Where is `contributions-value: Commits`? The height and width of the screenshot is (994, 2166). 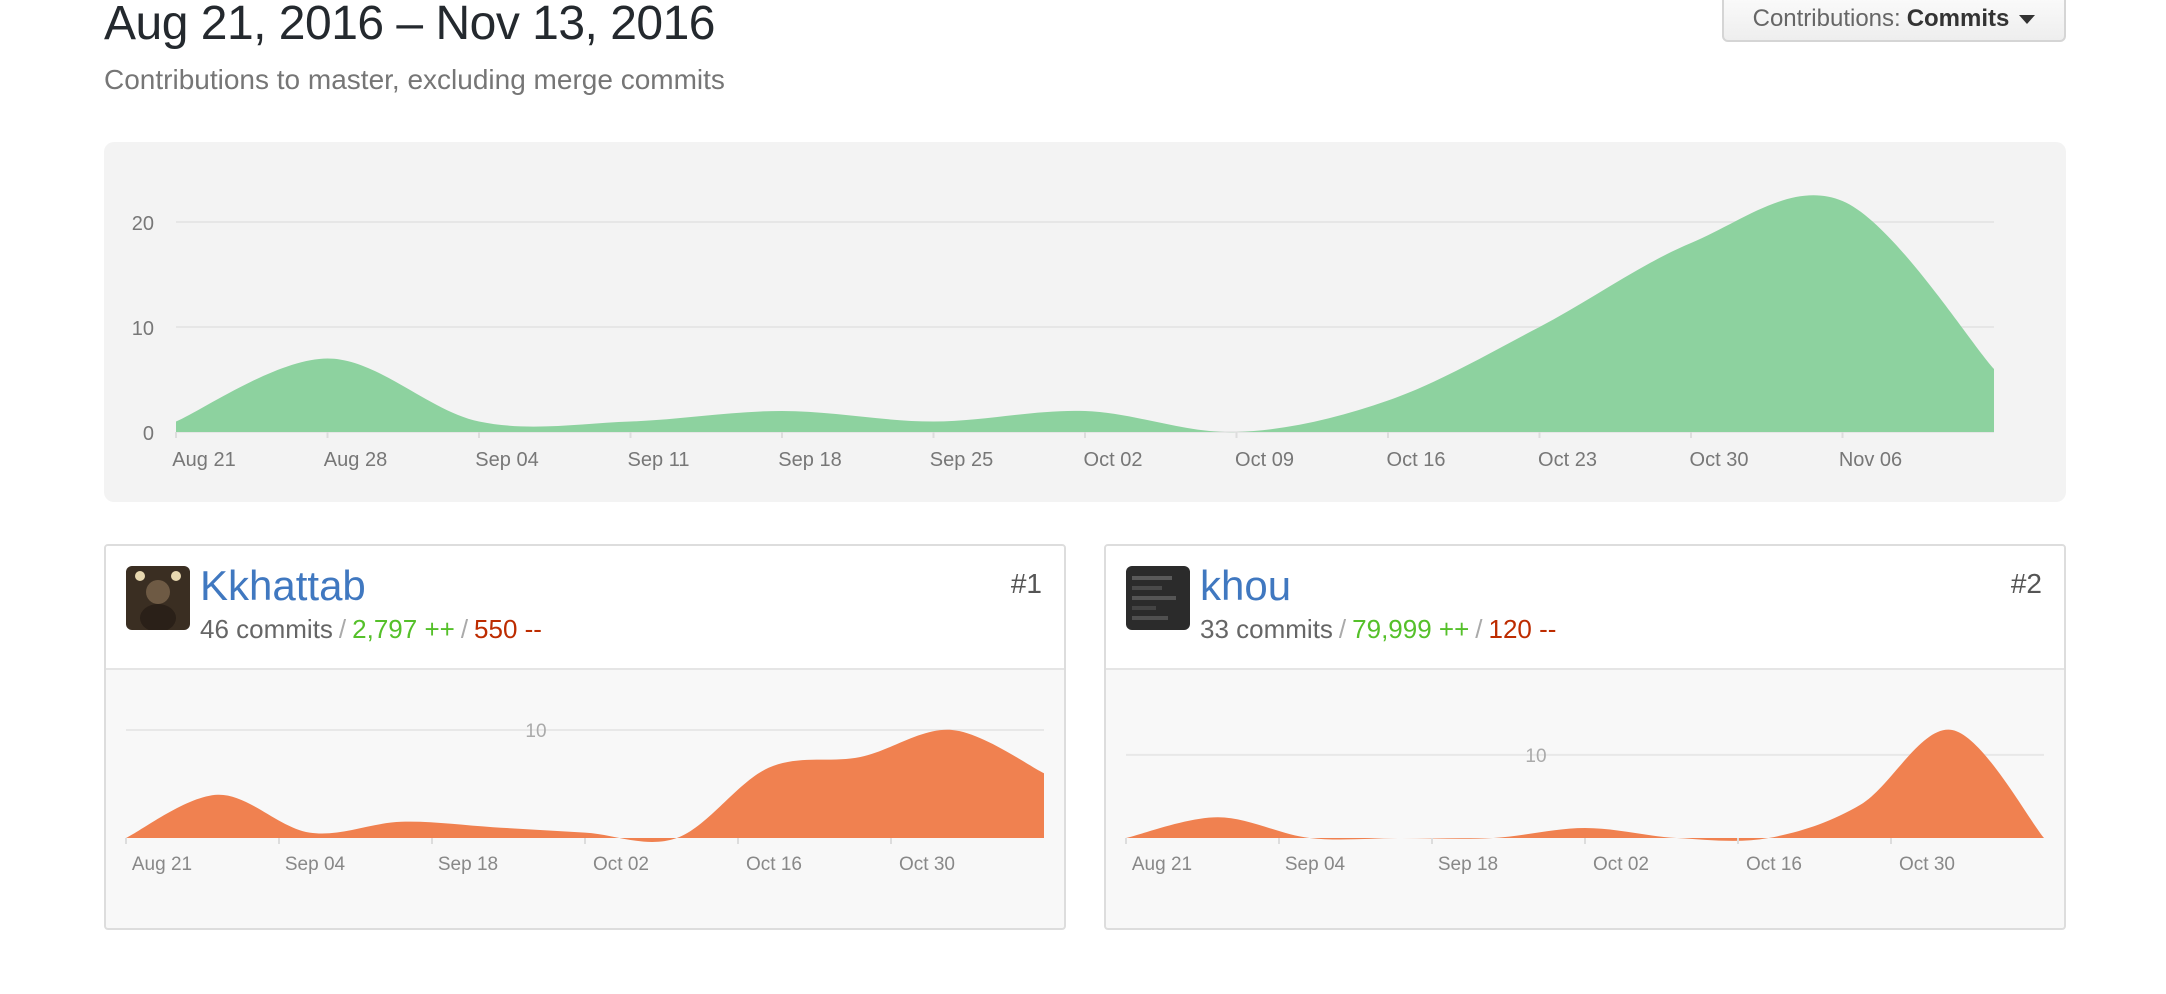 contributions-value: Commits is located at coordinates (1958, 18).